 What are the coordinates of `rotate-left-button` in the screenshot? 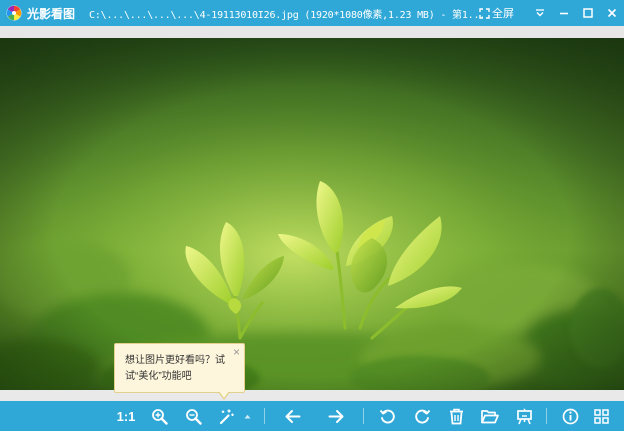 It's located at (387, 416).